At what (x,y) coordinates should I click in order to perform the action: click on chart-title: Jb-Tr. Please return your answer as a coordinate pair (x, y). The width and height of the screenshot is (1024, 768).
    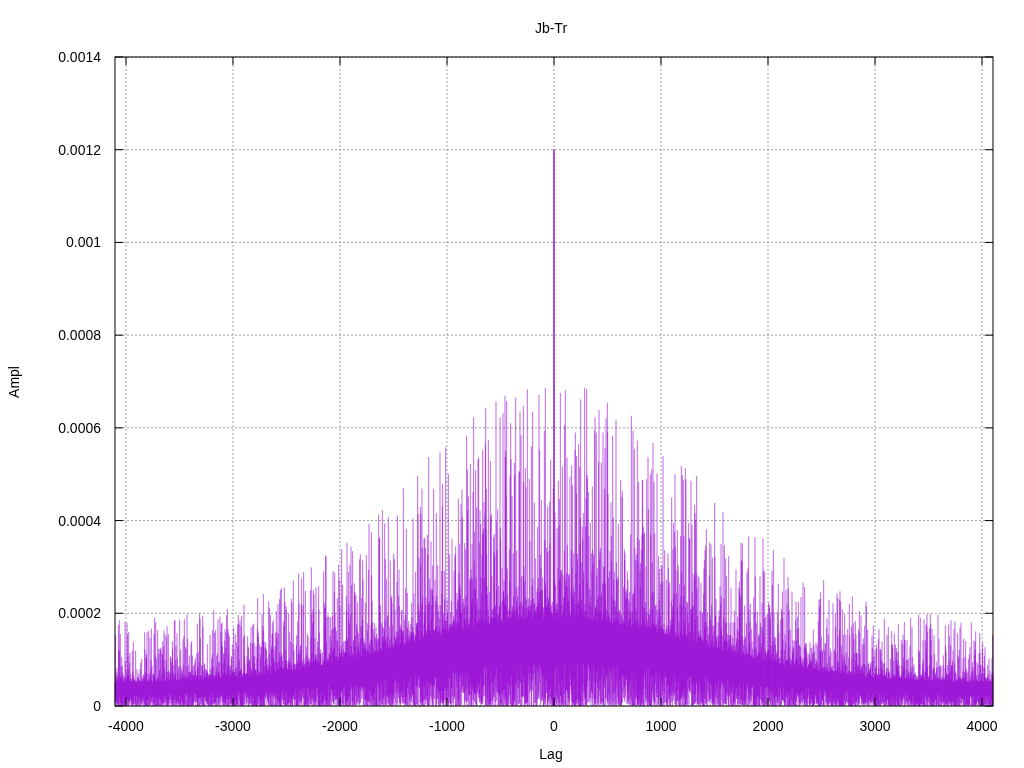
    Looking at the image, I should click on (551, 28).